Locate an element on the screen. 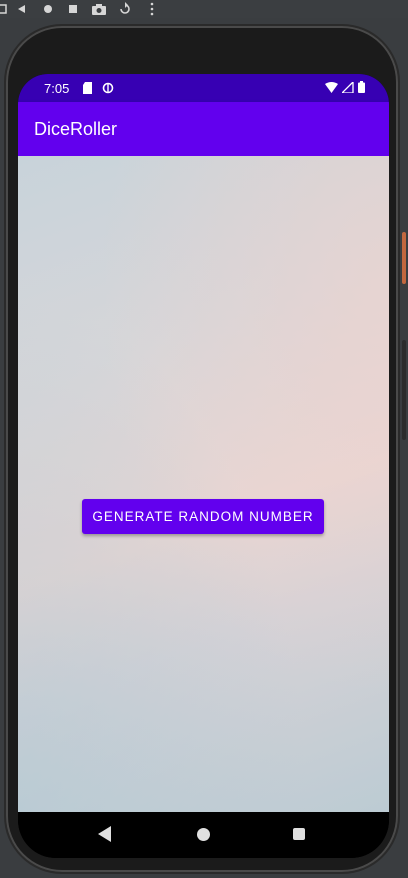 This screenshot has width=408, height=878. back-icon is located at coordinates (22, 9).